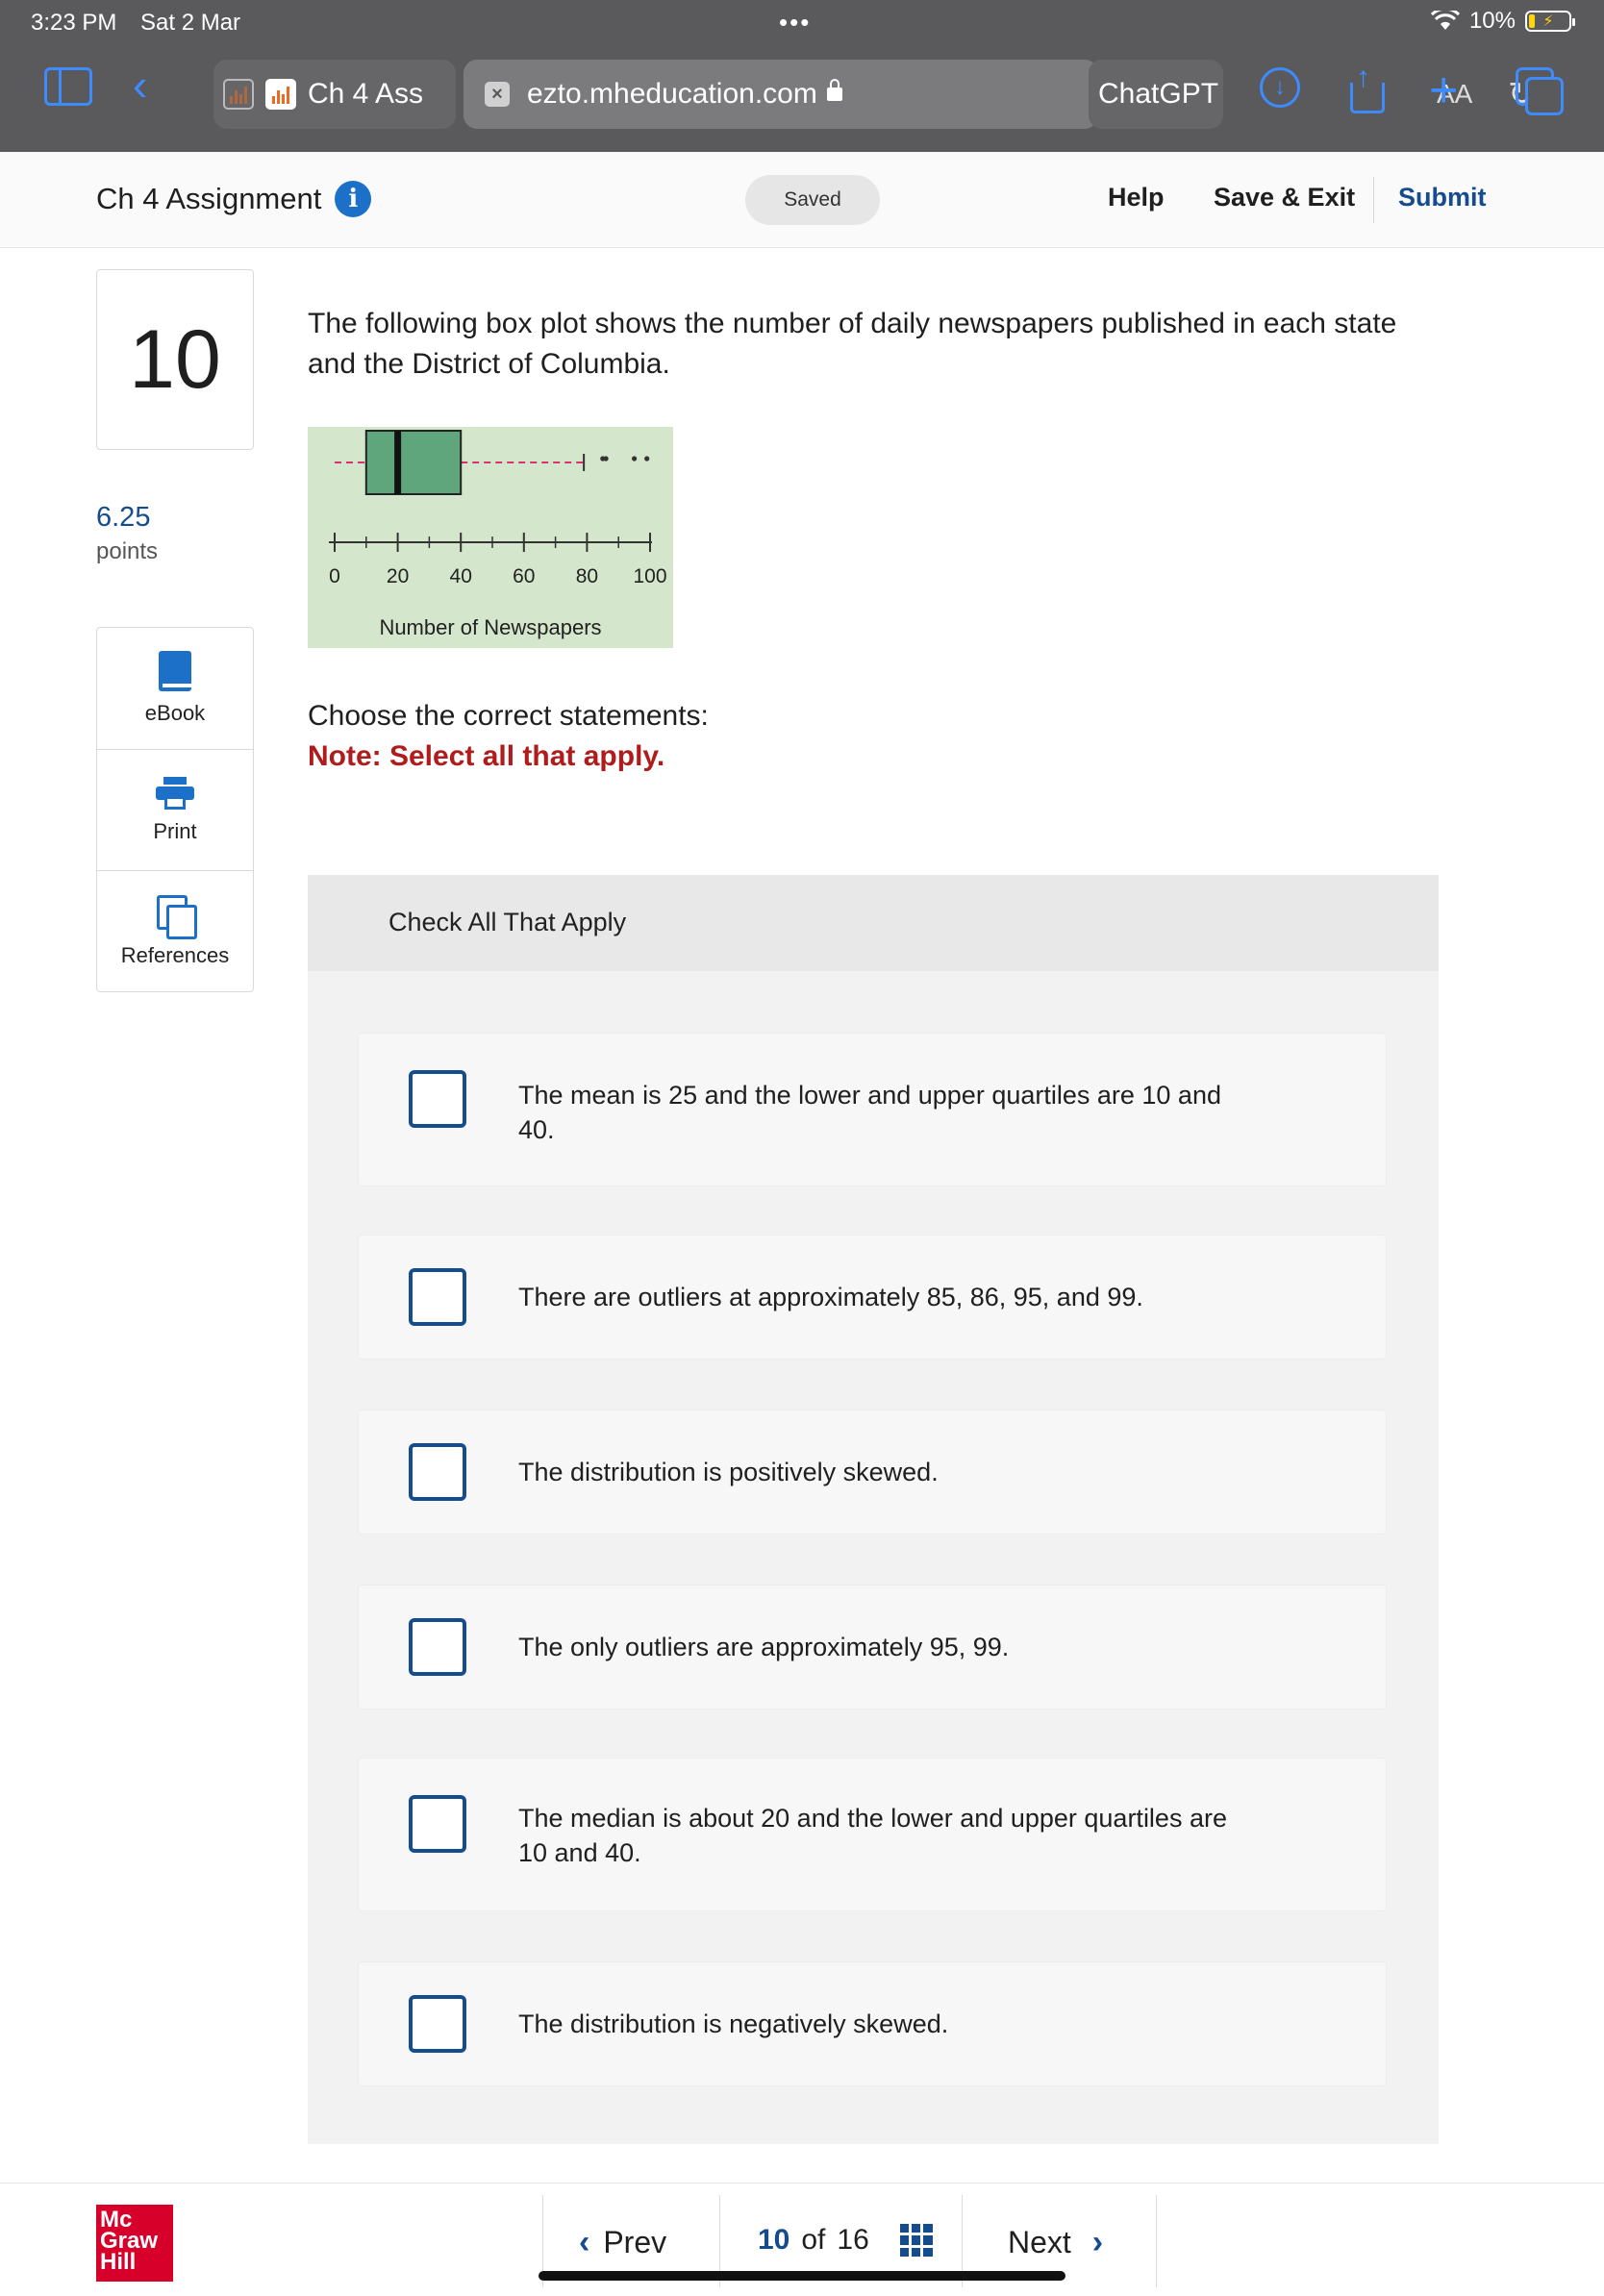 The image size is (1604, 2296). Describe the element at coordinates (802, 2276) in the screenshot. I see `home-indicator` at that location.